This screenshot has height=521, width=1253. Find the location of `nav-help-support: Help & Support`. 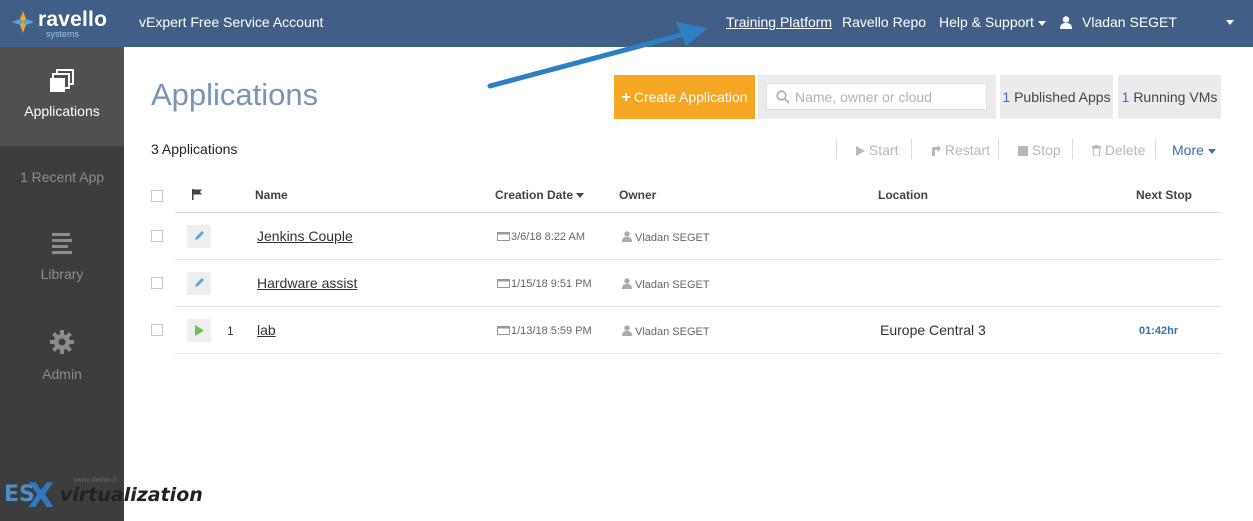

nav-help-support: Help & Support is located at coordinates (992, 22).